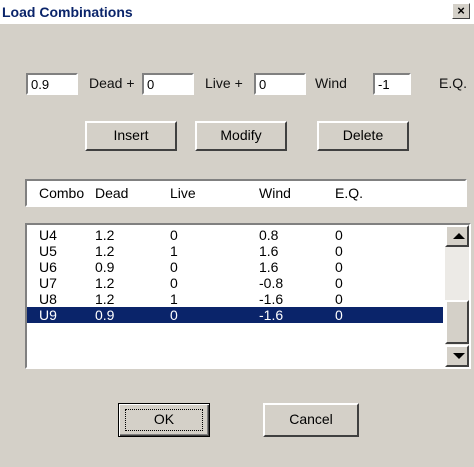 This screenshot has height=467, width=474. Describe the element at coordinates (183, 193) in the screenshot. I see `header-live: Live` at that location.